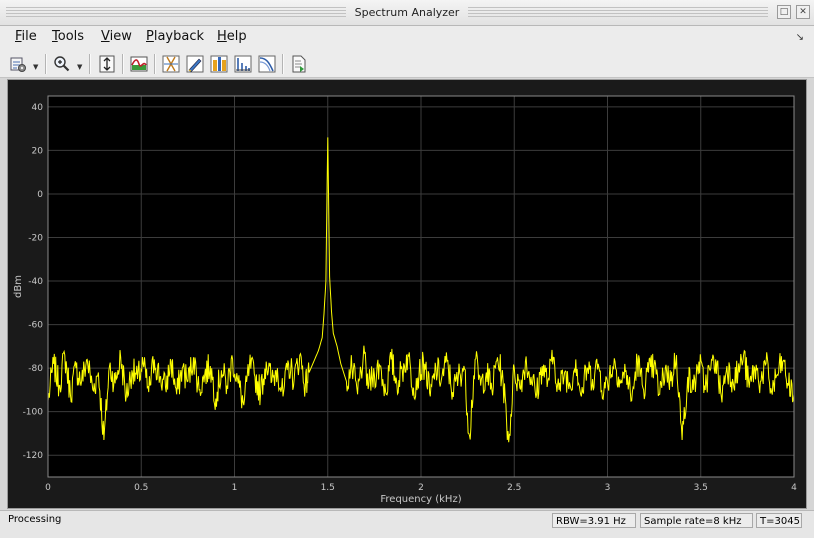  What do you see at coordinates (79, 67) in the screenshot?
I see `zoom-dropdown-arrow-icon: ▼` at bounding box center [79, 67].